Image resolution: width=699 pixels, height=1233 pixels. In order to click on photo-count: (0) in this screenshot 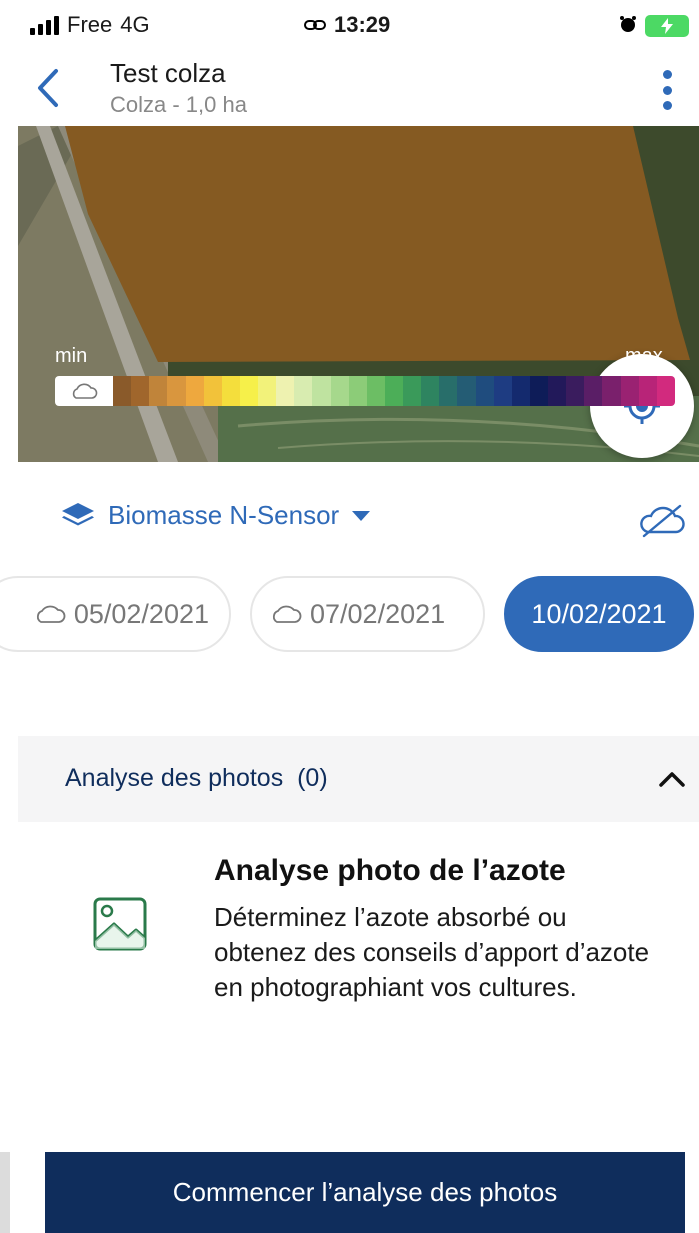, I will do `click(312, 778)`.